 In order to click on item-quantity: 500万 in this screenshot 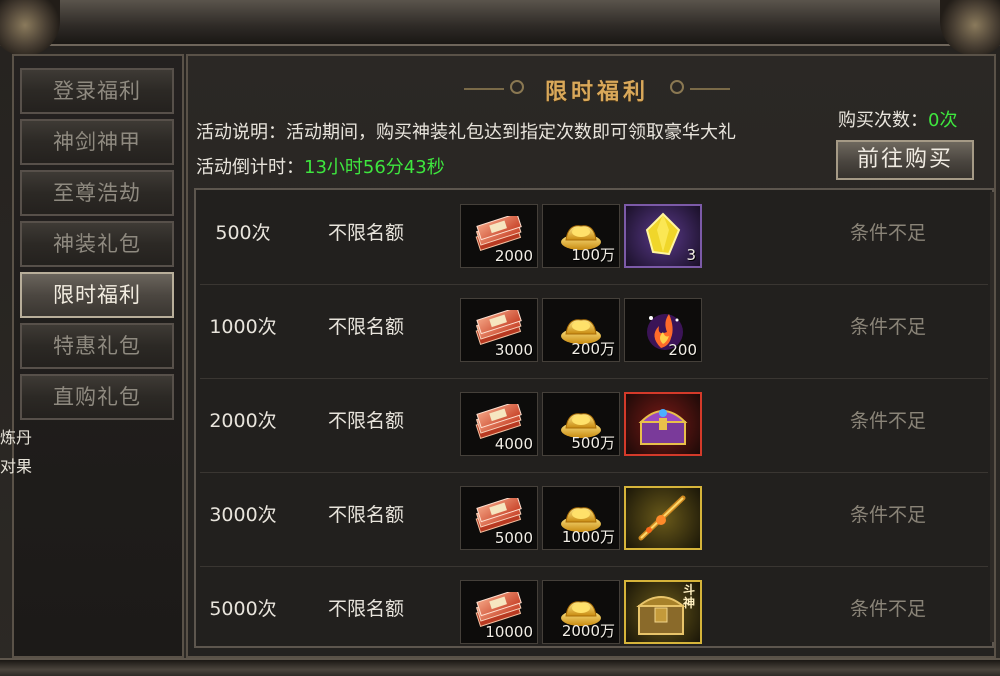, I will do `click(593, 443)`.